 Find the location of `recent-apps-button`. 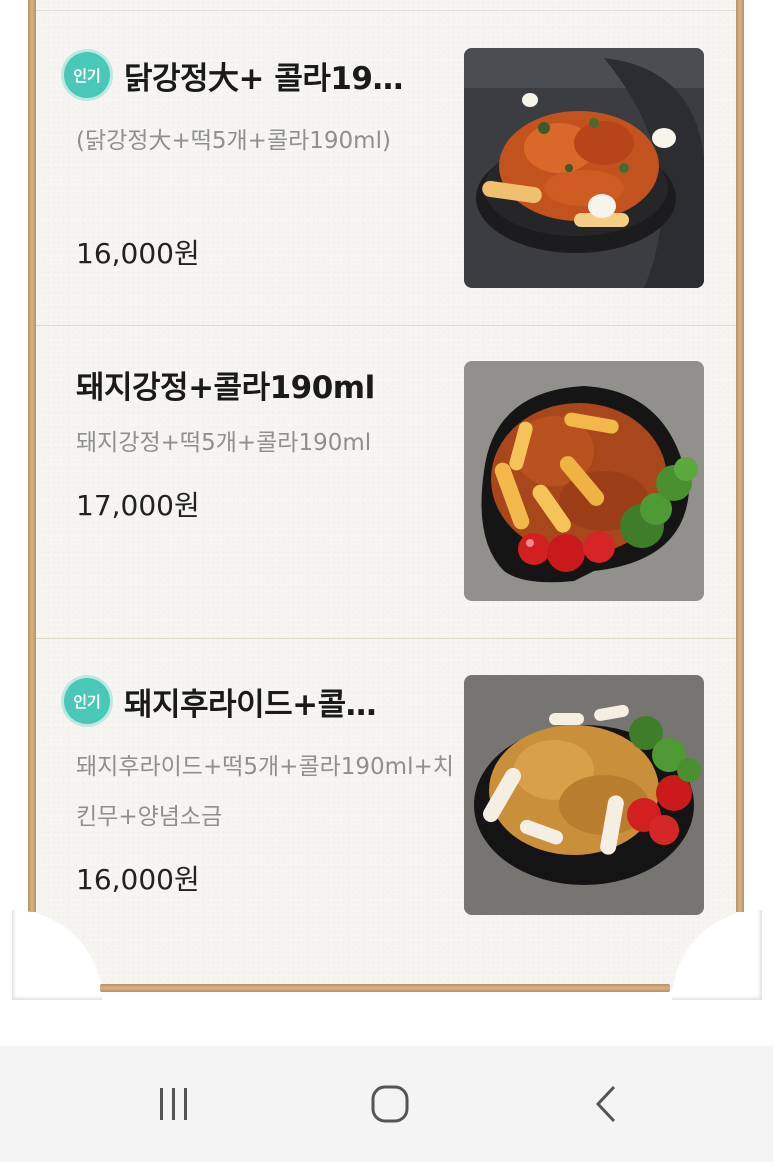

recent-apps-button is located at coordinates (174, 1104).